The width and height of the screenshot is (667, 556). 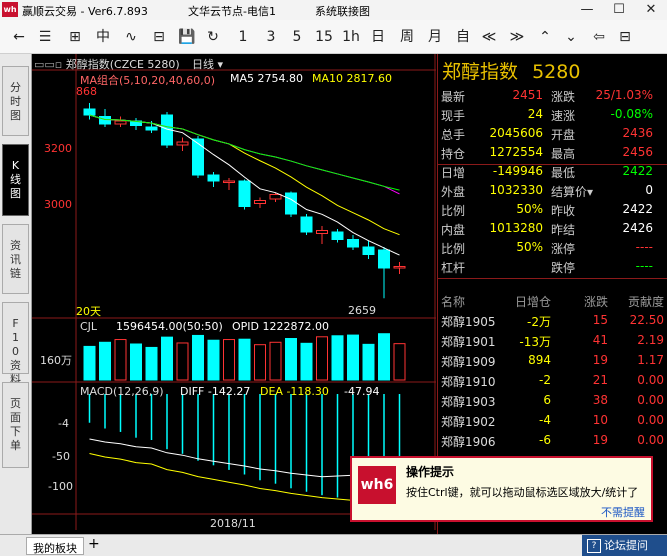 What do you see at coordinates (596, 301) in the screenshot?
I see `col-change: 涨跌` at bounding box center [596, 301].